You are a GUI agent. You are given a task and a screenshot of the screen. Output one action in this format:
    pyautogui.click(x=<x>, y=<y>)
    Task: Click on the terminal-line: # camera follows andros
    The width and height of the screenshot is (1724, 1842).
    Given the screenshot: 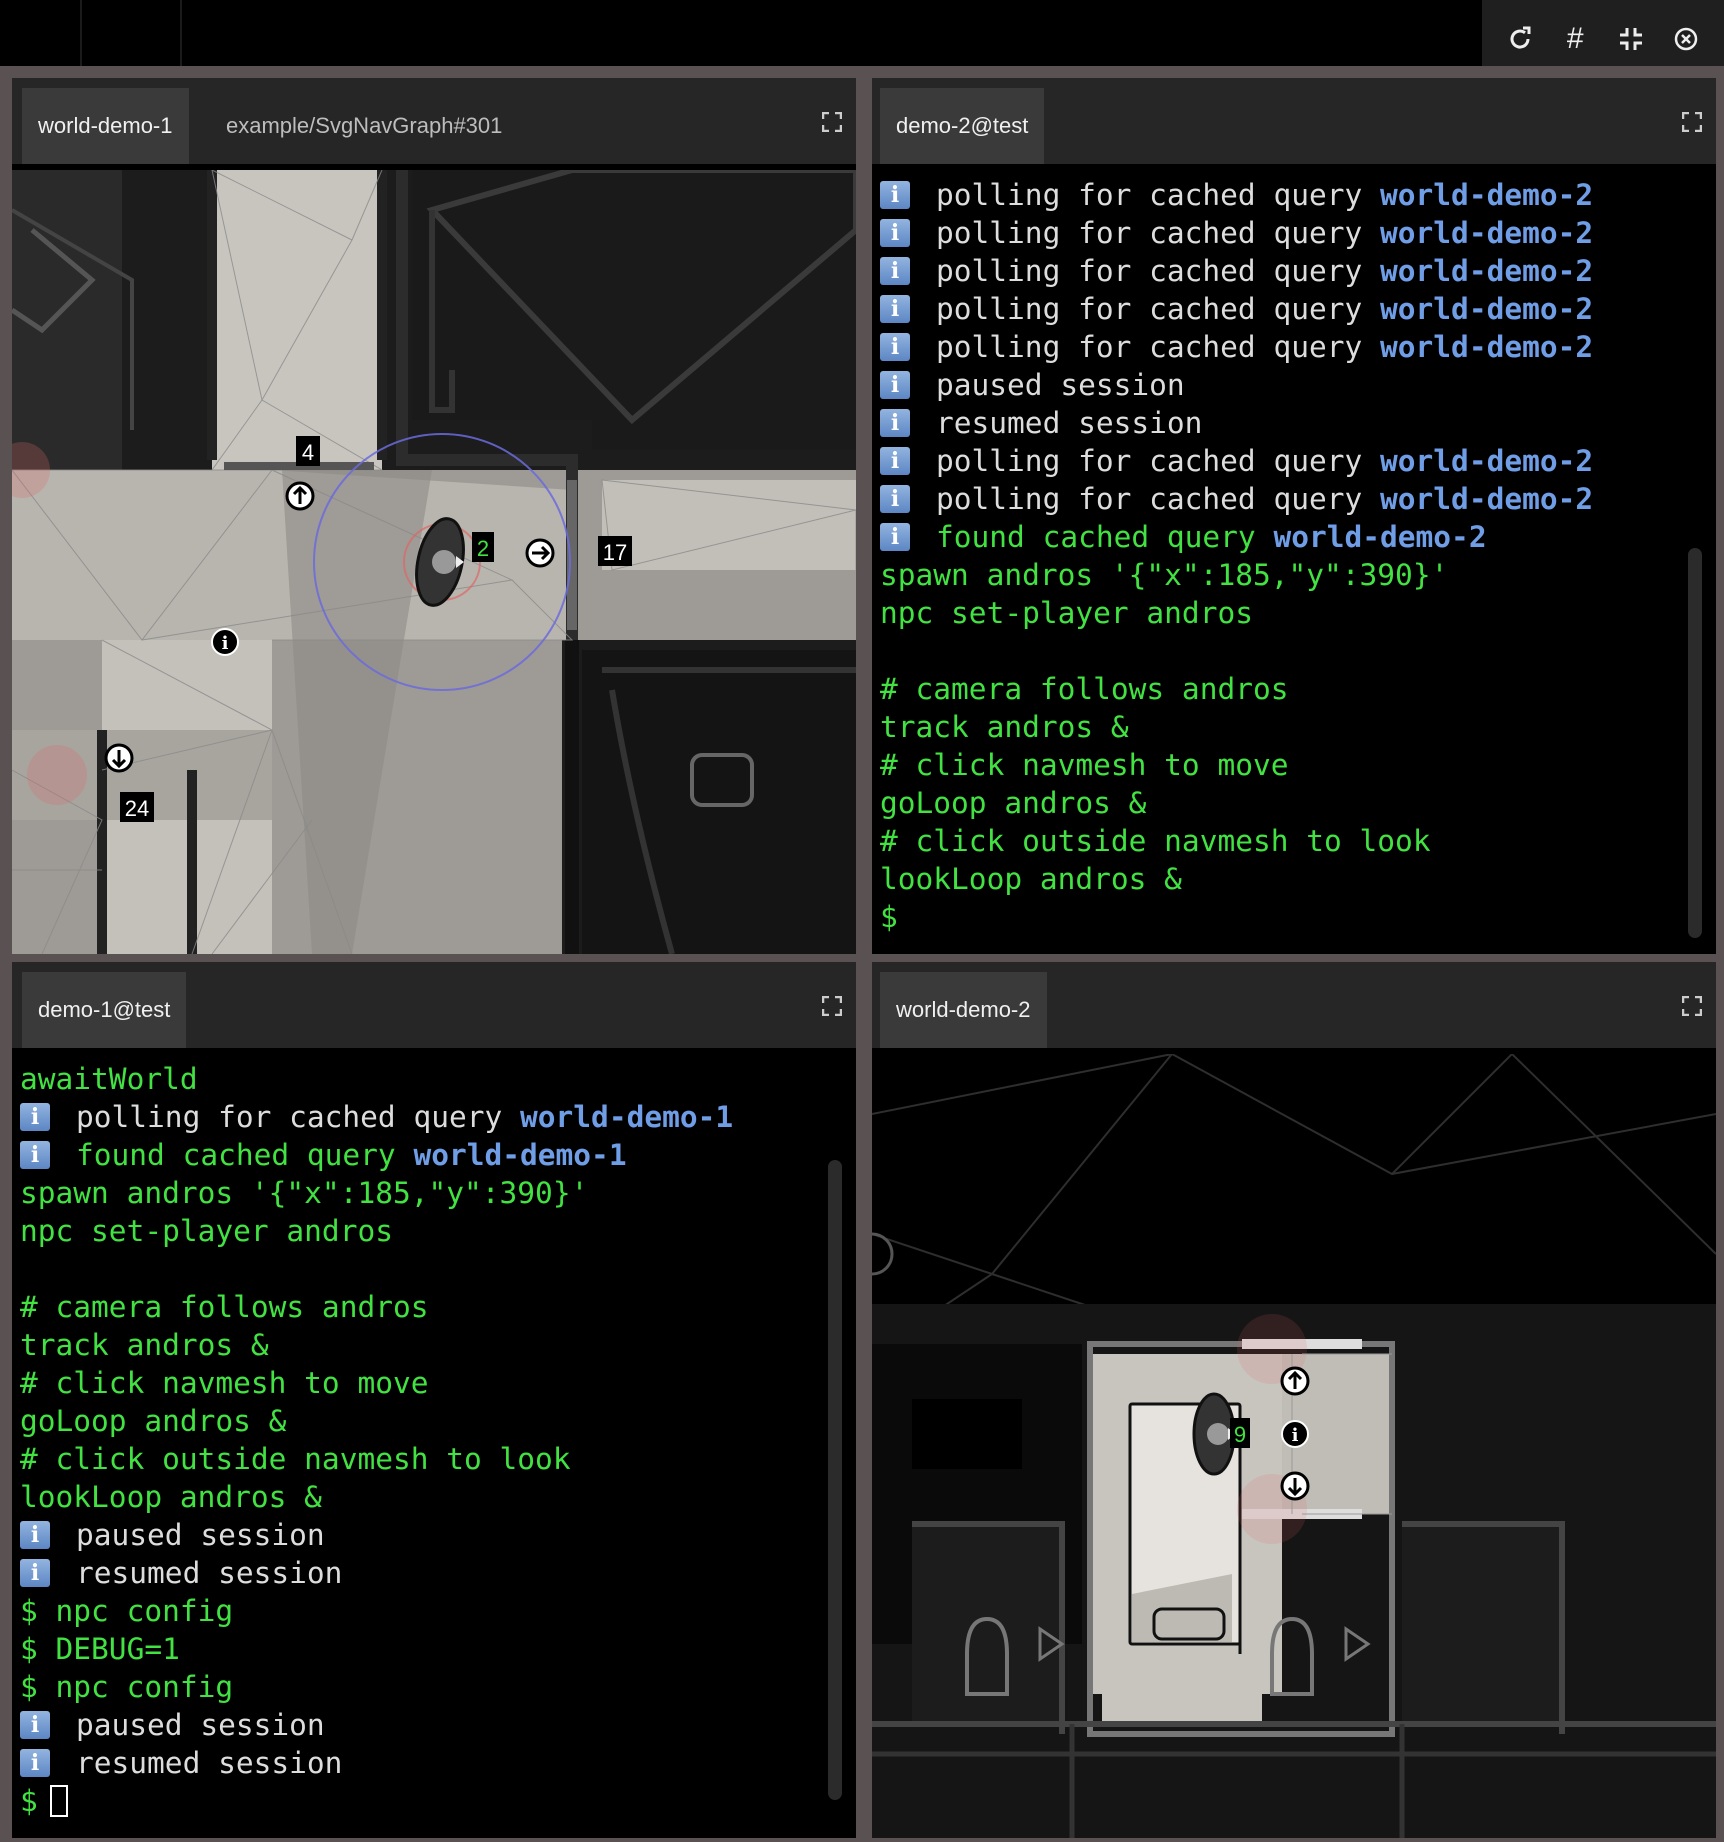 What is the action you would take?
    pyautogui.click(x=1294, y=689)
    